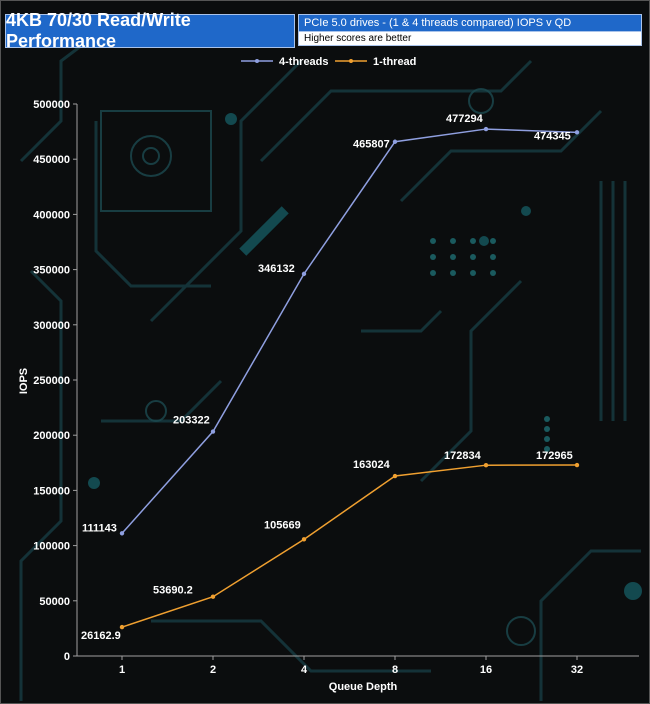 The image size is (650, 704). I want to click on y-tick-label: 50000, so click(54, 602).